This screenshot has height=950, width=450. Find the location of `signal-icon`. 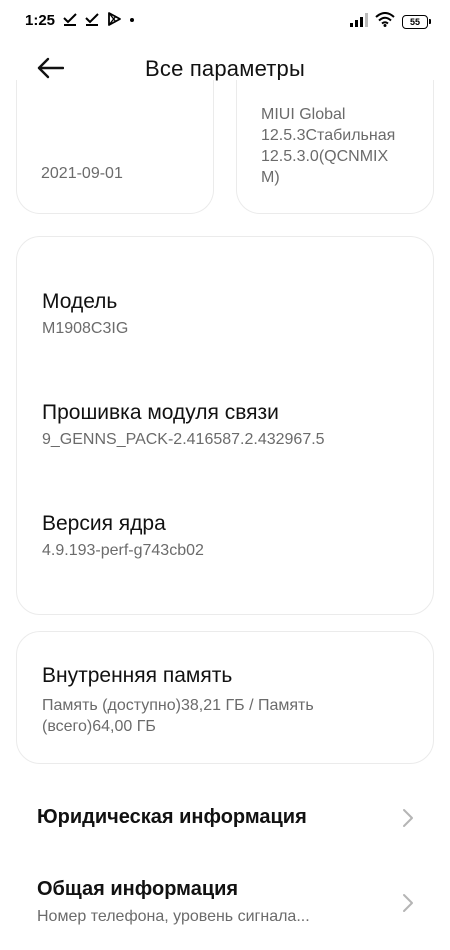

signal-icon is located at coordinates (359, 22).